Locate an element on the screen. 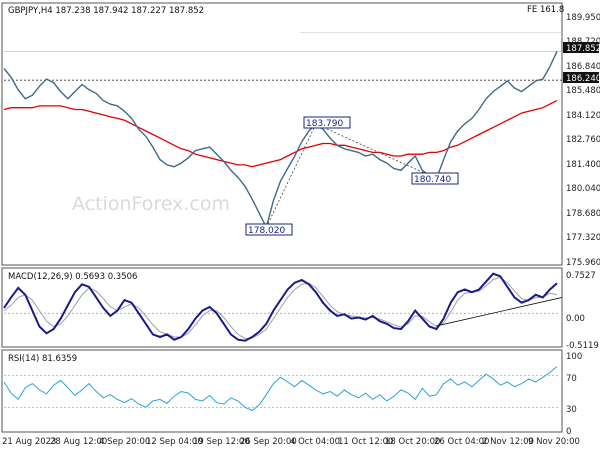 The height and width of the screenshot is (450, 600). price-tick-2: 186.840 is located at coordinates (583, 67).